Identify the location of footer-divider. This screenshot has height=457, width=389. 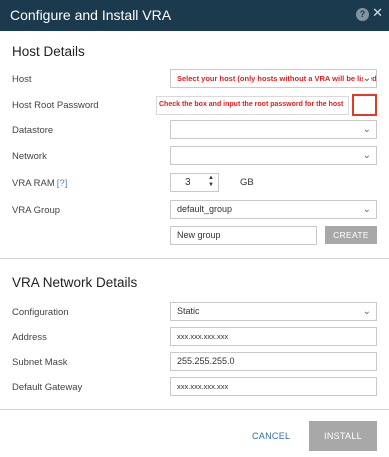
(194, 409).